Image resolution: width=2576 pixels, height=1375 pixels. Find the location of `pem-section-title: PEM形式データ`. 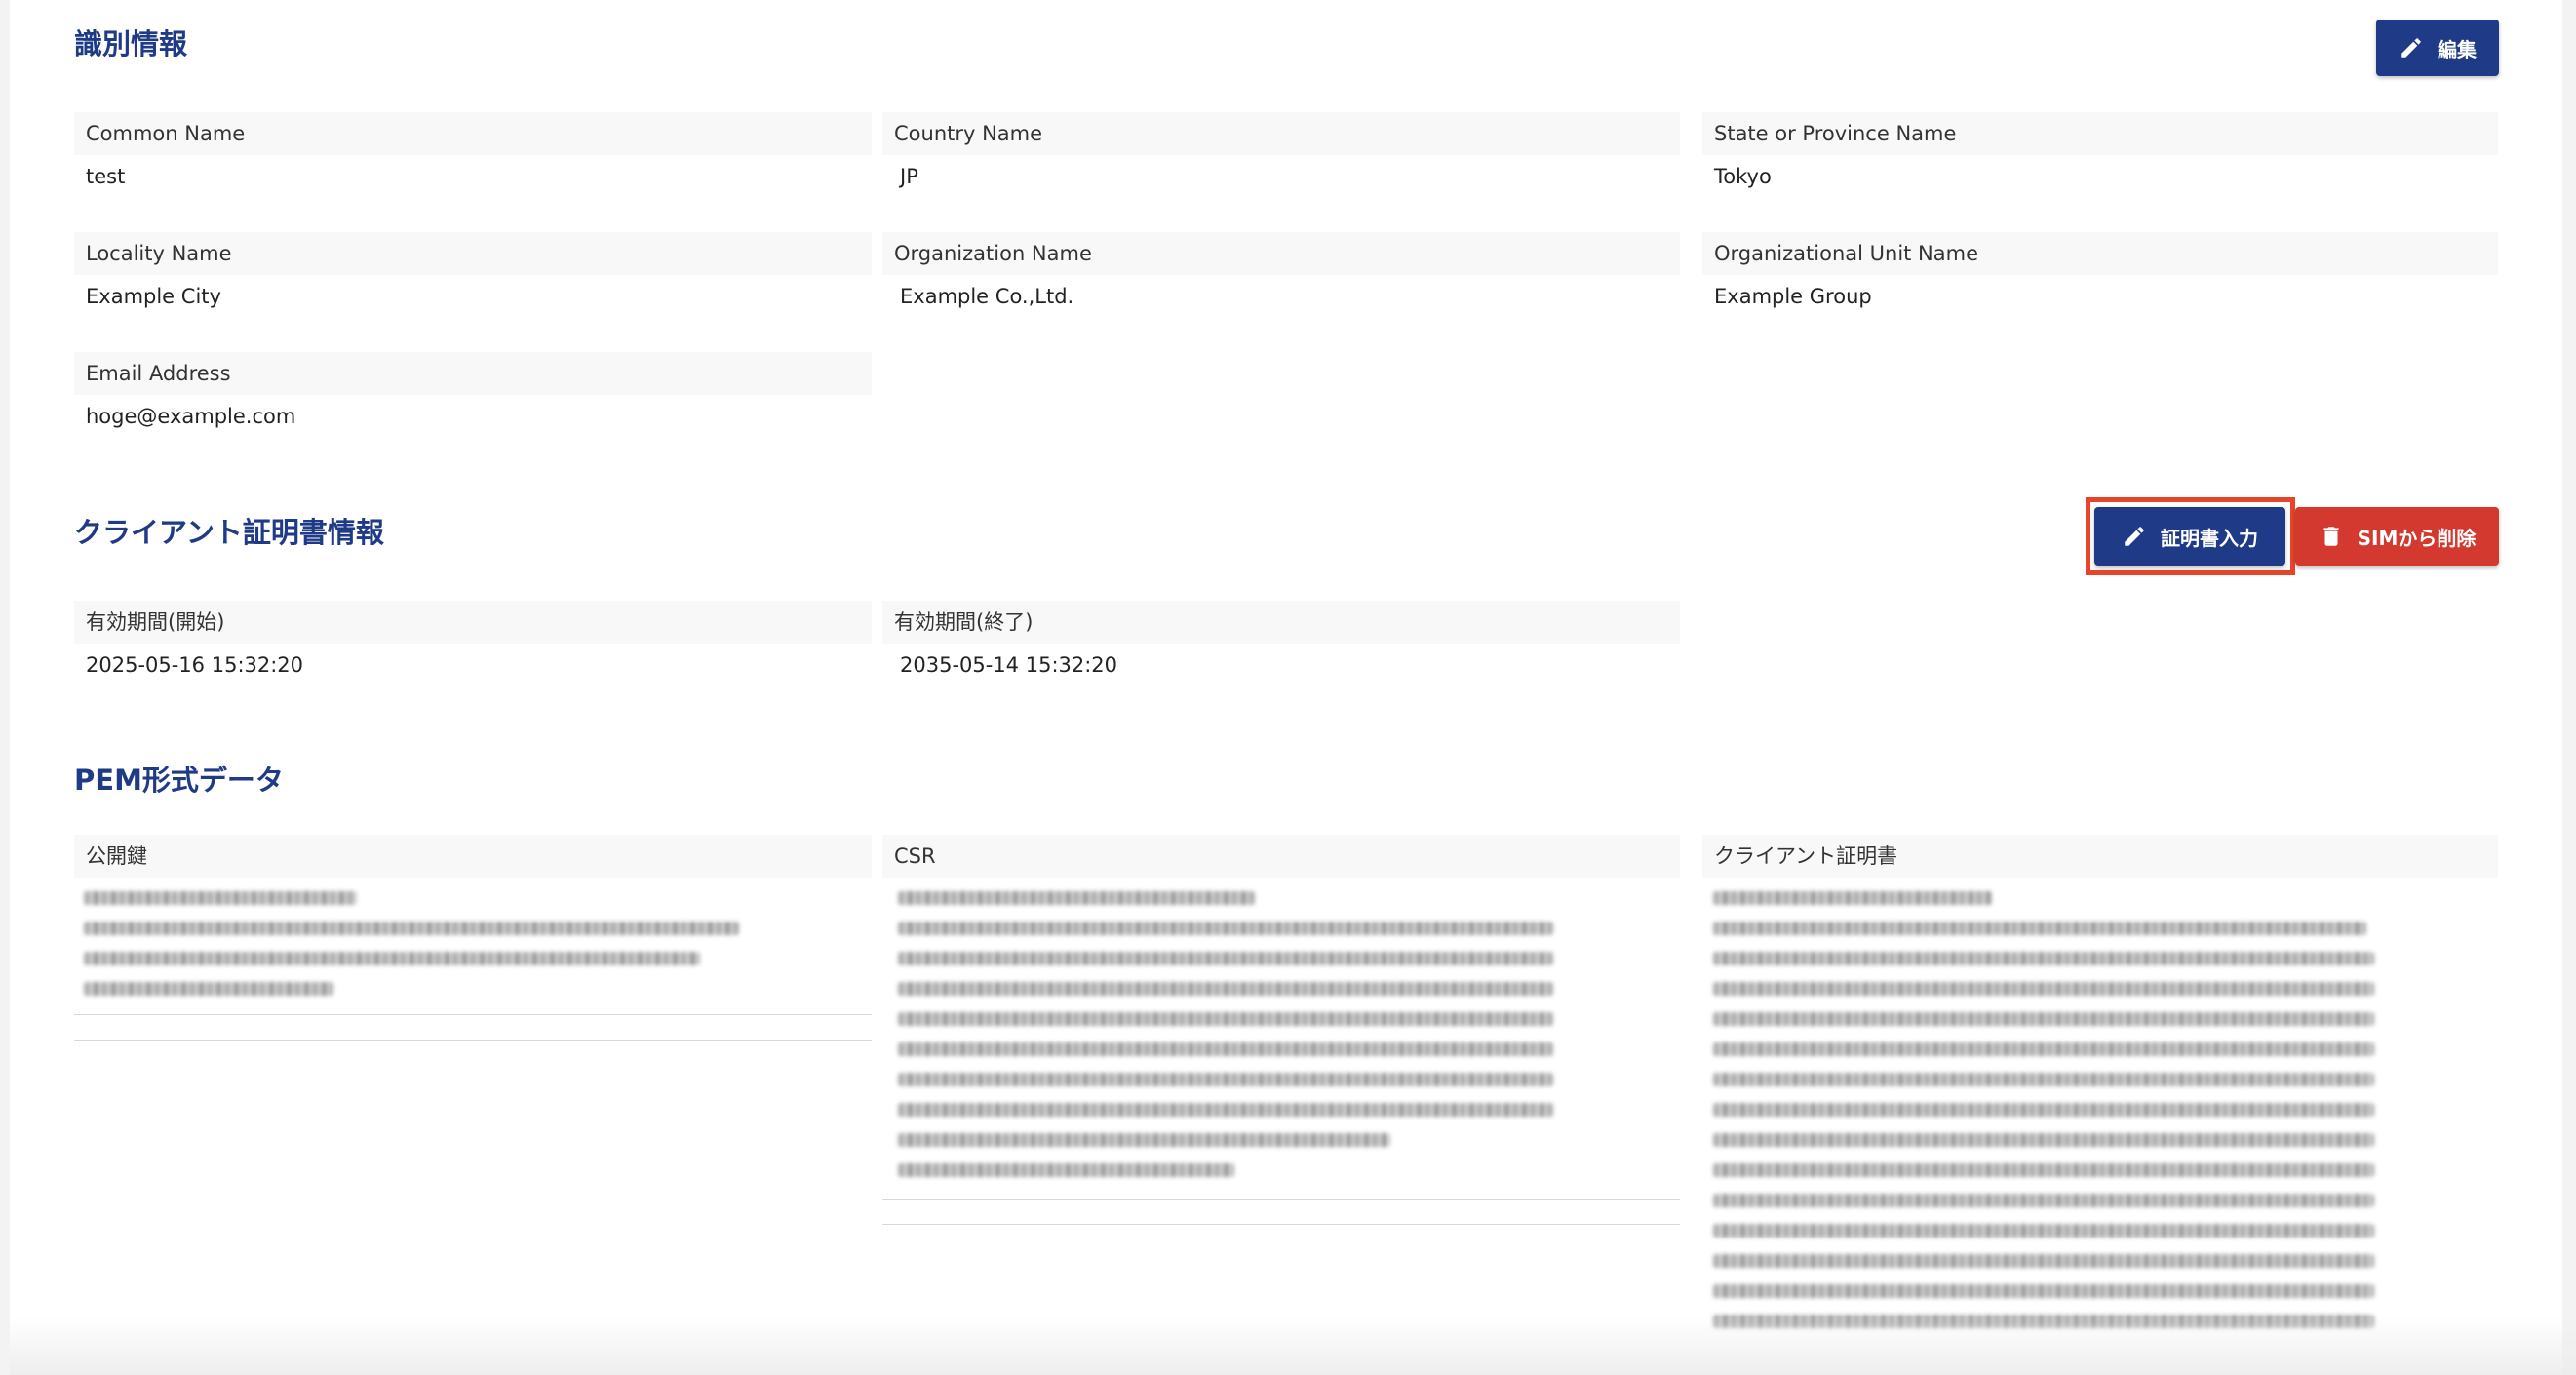

pem-section-title: PEM形式データ is located at coordinates (179, 780).